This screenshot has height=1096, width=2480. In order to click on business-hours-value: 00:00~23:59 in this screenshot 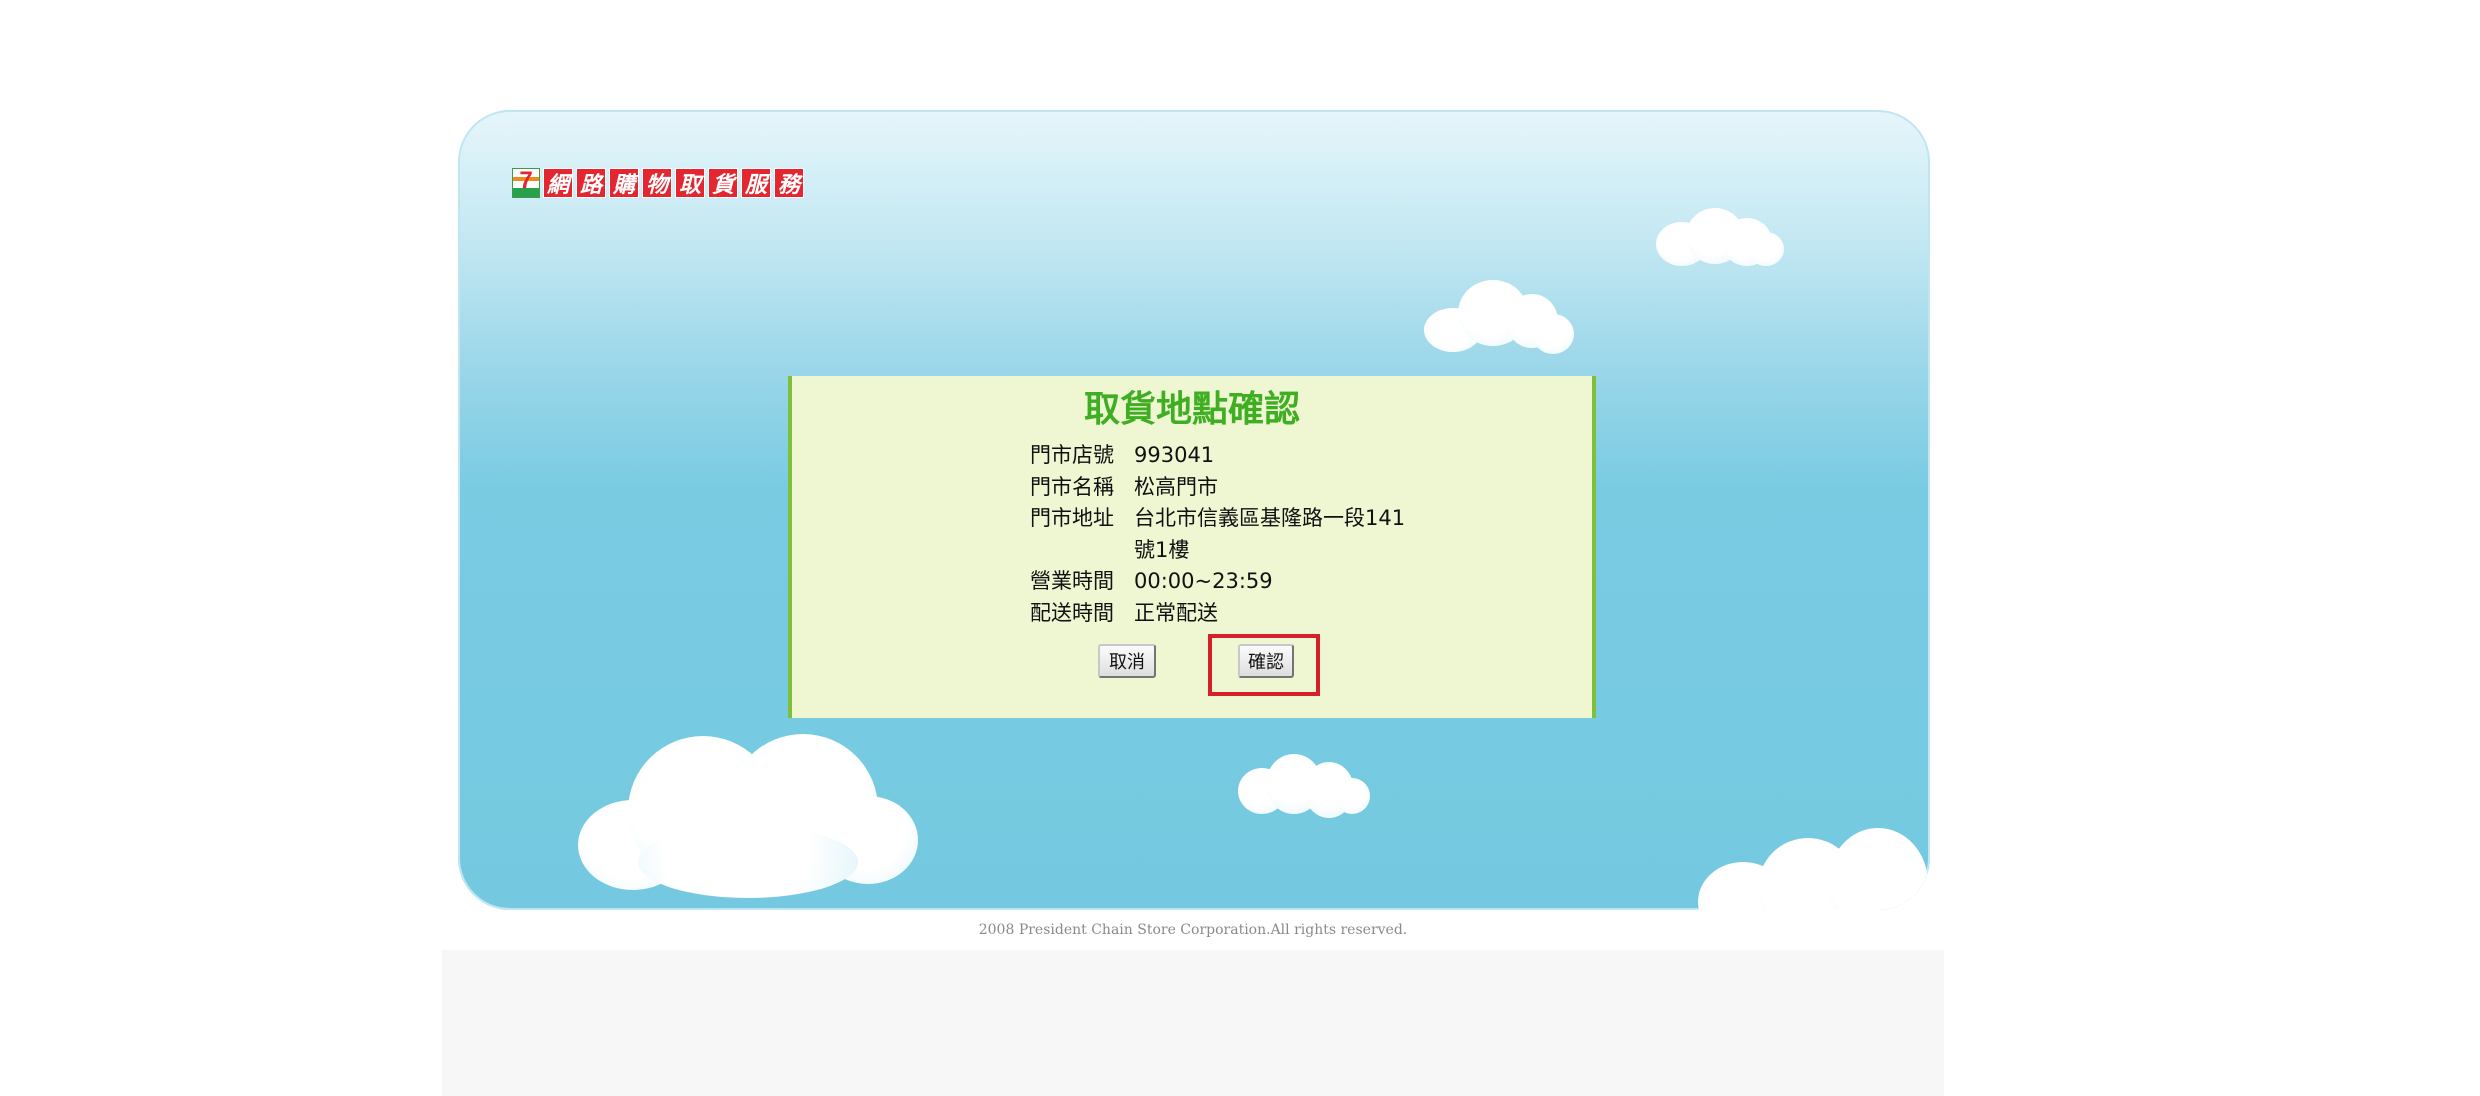, I will do `click(1203, 581)`.